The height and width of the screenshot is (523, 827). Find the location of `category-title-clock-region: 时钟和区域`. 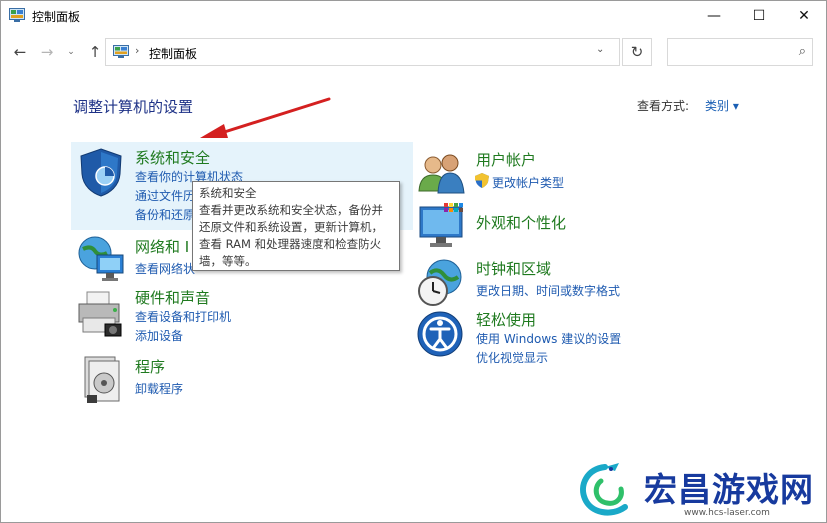

category-title-clock-region: 时钟和区域 is located at coordinates (513, 268).